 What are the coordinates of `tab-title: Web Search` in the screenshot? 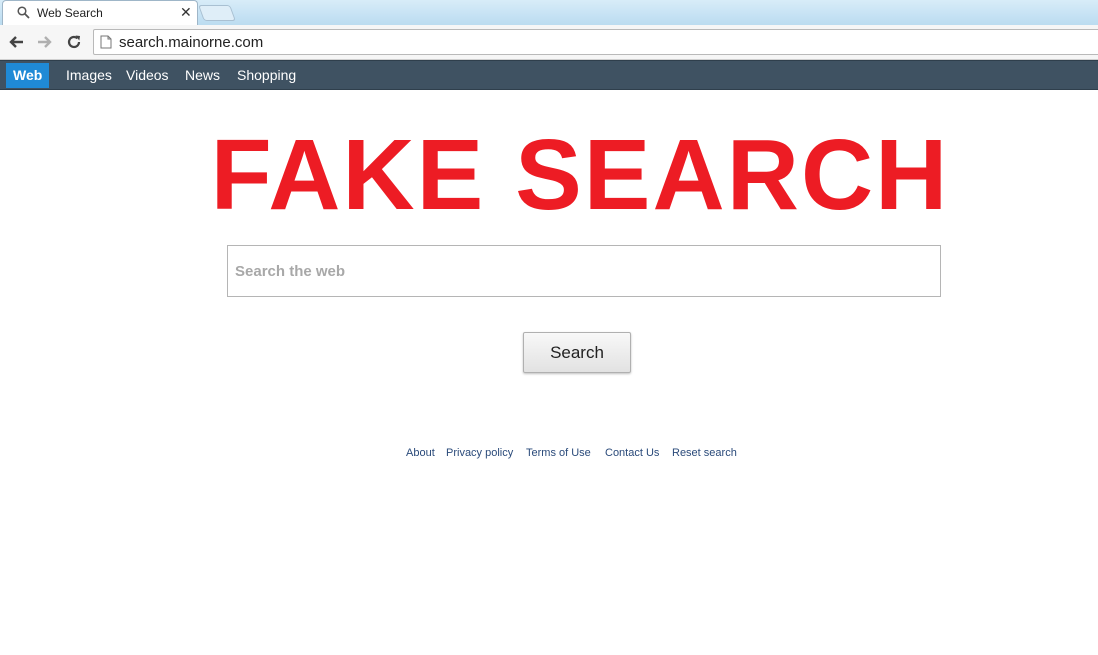 It's located at (70, 13).